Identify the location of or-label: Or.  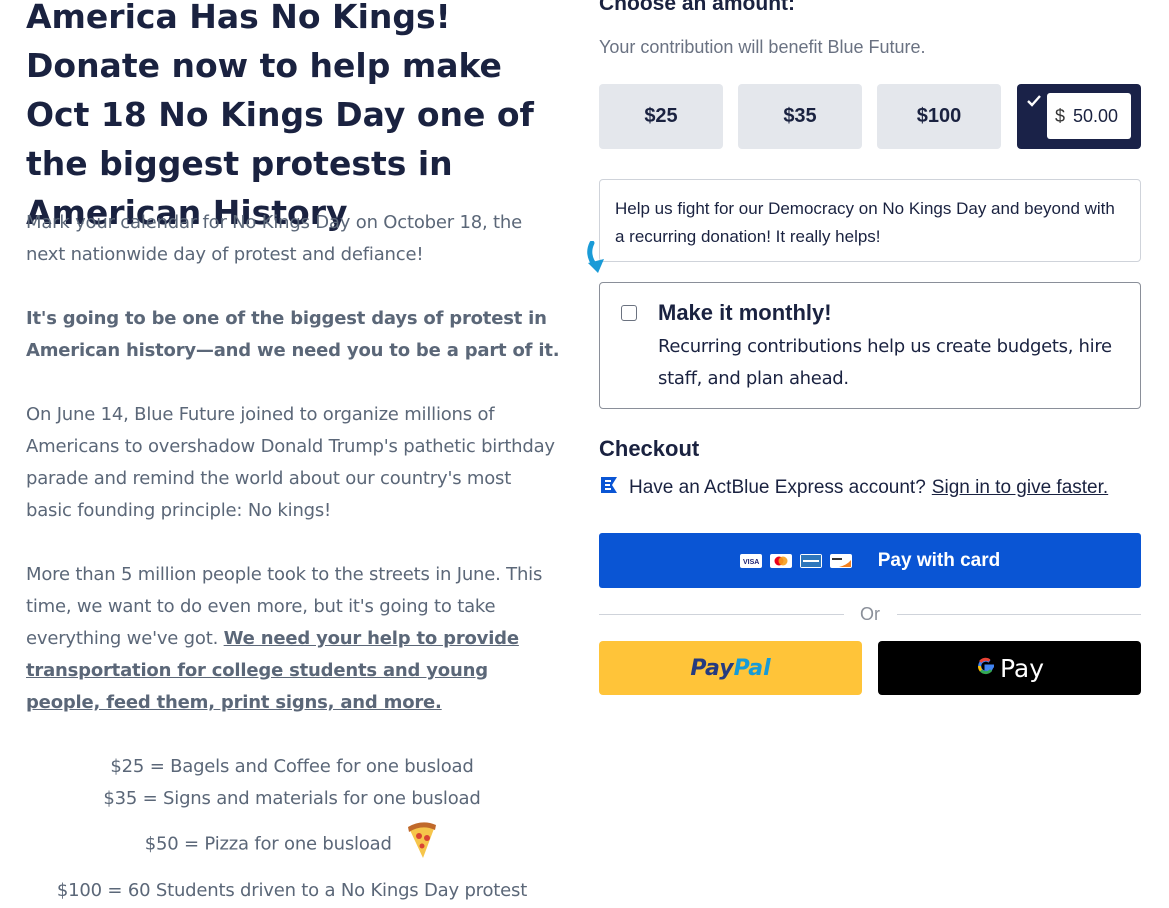
(870, 614).